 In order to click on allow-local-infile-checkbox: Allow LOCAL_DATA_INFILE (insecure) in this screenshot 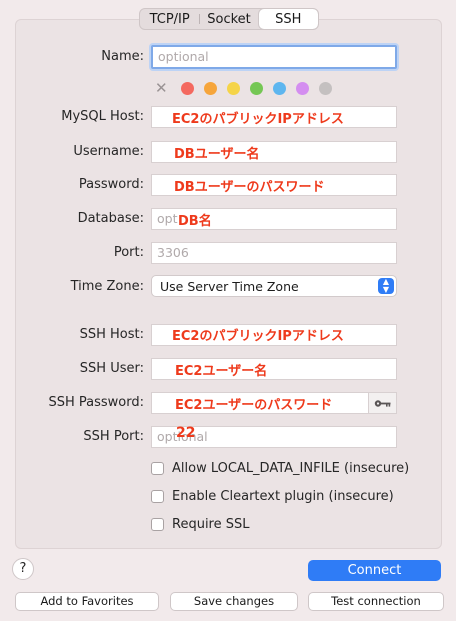, I will do `click(280, 468)`.